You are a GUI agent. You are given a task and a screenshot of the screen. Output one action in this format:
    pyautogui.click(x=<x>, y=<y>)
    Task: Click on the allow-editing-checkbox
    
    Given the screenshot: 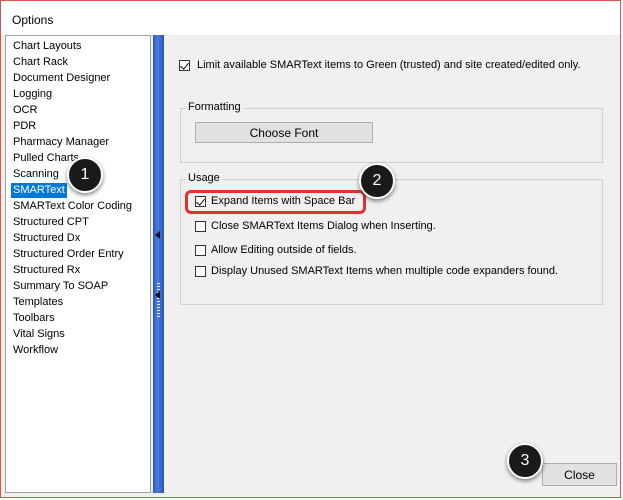 What is the action you would take?
    pyautogui.click(x=200, y=250)
    